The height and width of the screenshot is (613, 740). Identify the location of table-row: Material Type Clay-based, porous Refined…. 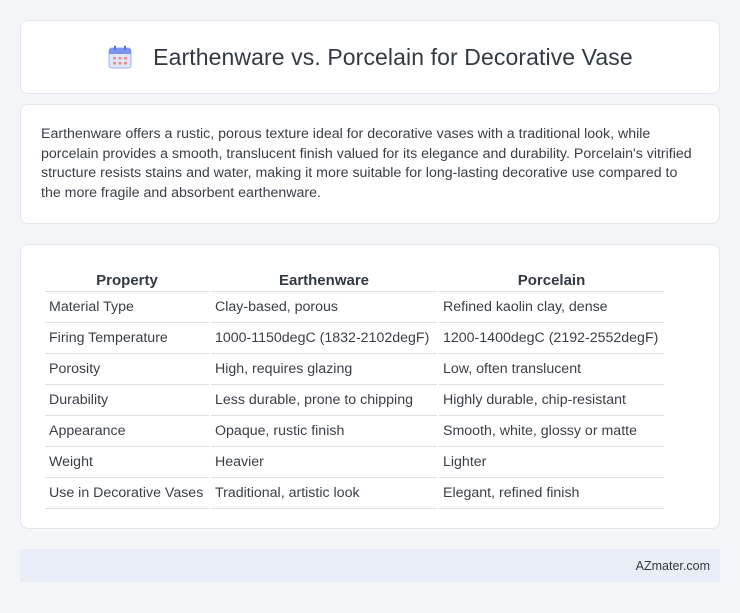
(354, 307).